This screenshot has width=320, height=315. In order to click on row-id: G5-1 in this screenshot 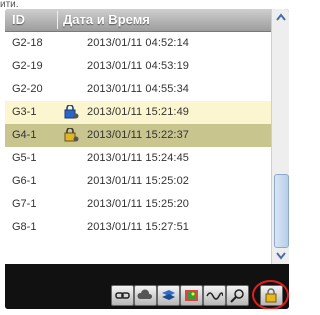, I will do `click(24, 158)`.